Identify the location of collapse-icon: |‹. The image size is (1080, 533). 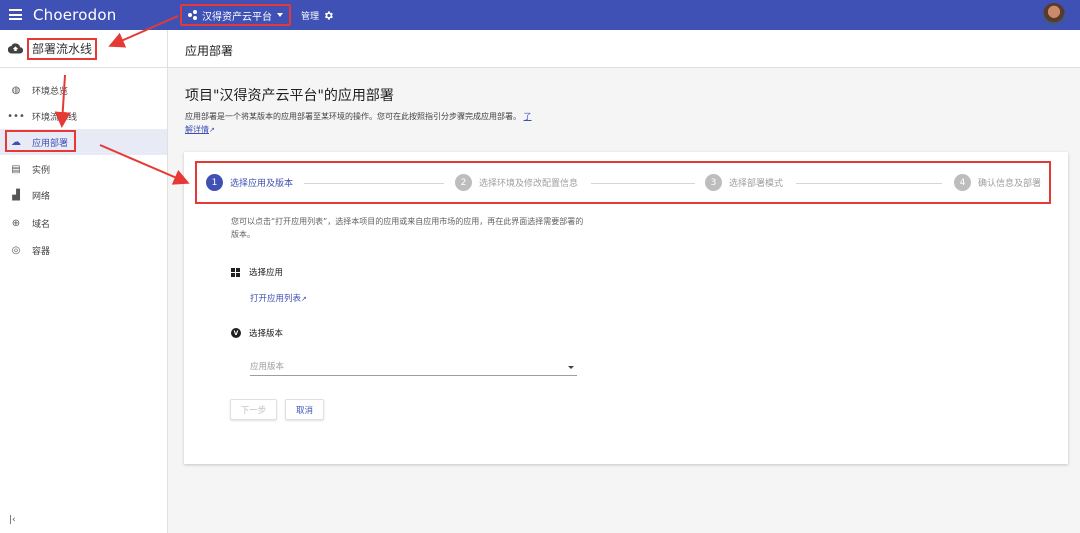
(12, 520).